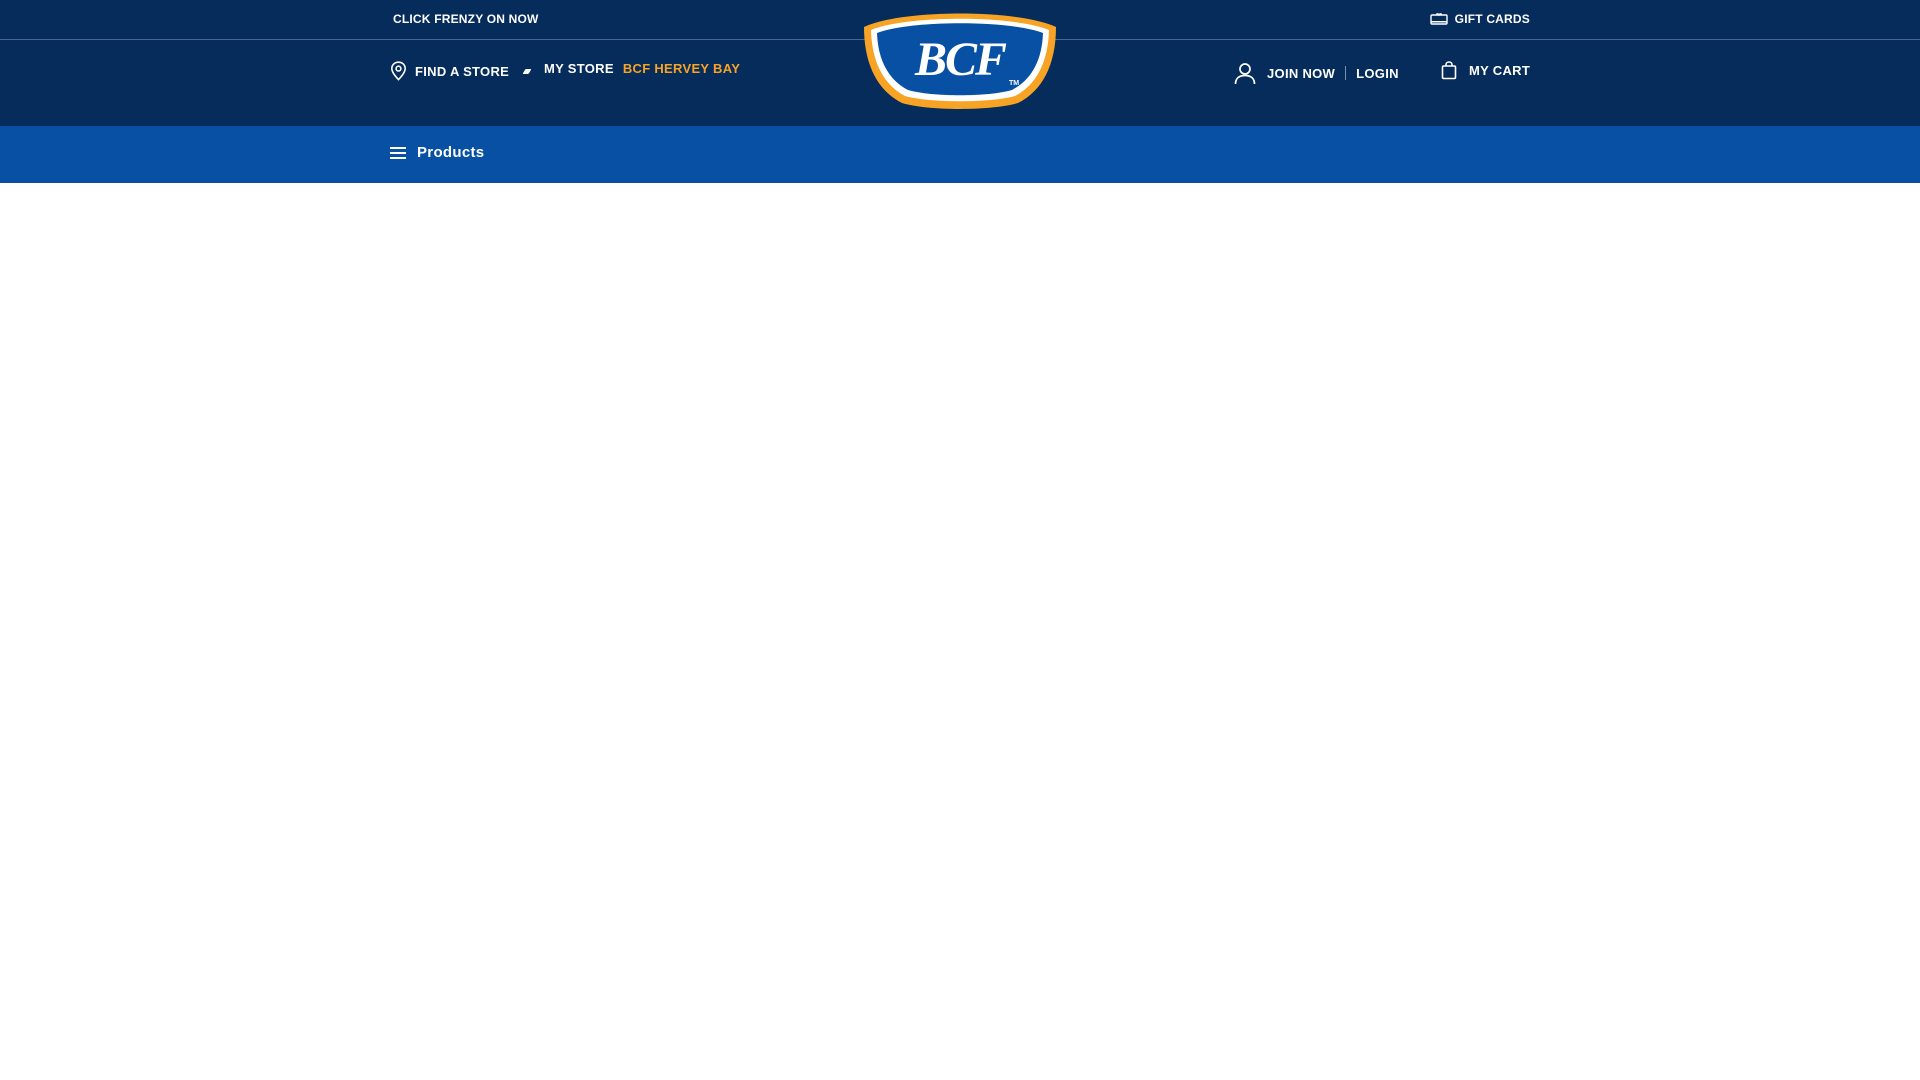 This screenshot has height=1080, width=1920. I want to click on account-divider, so click(1346, 73).